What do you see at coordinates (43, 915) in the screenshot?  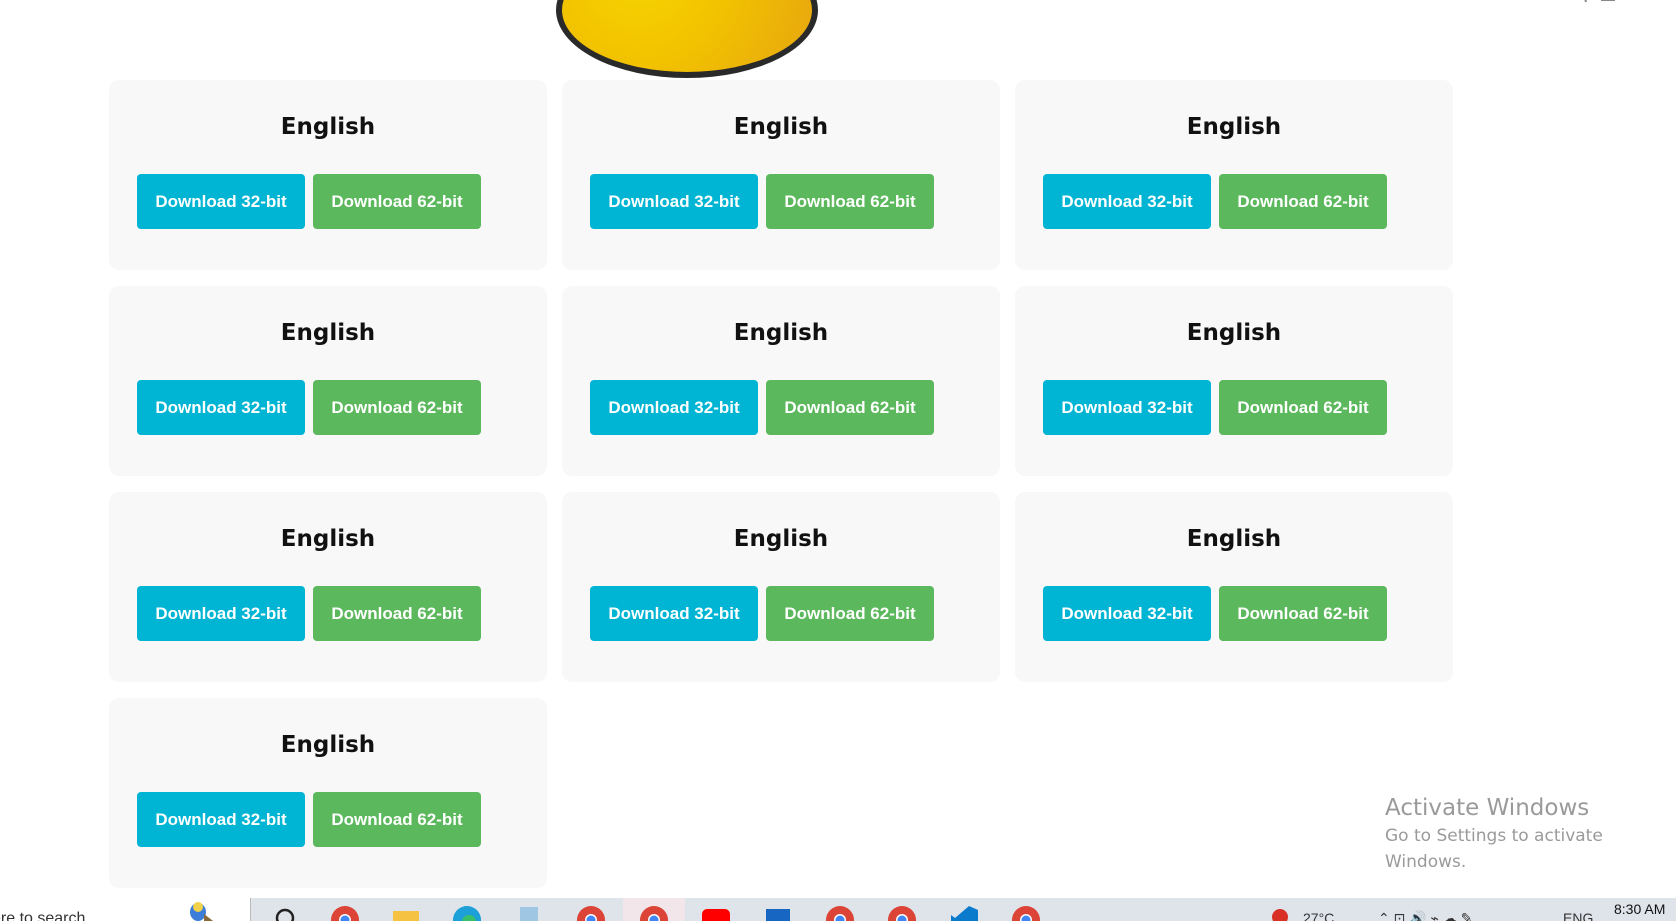 I see `taskbar-search-placeholder: ere to search` at bounding box center [43, 915].